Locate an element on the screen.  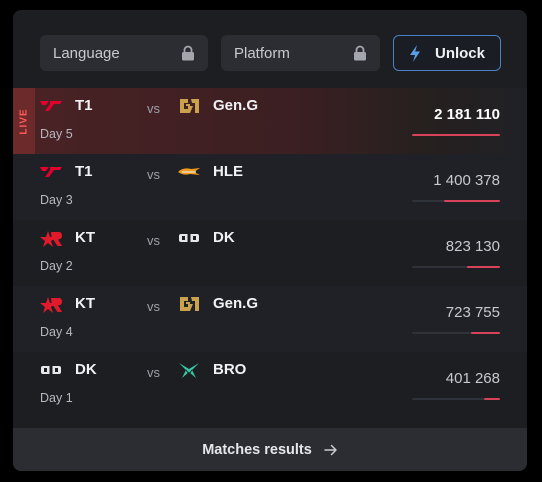
arrow-right-icon is located at coordinates (330, 449).